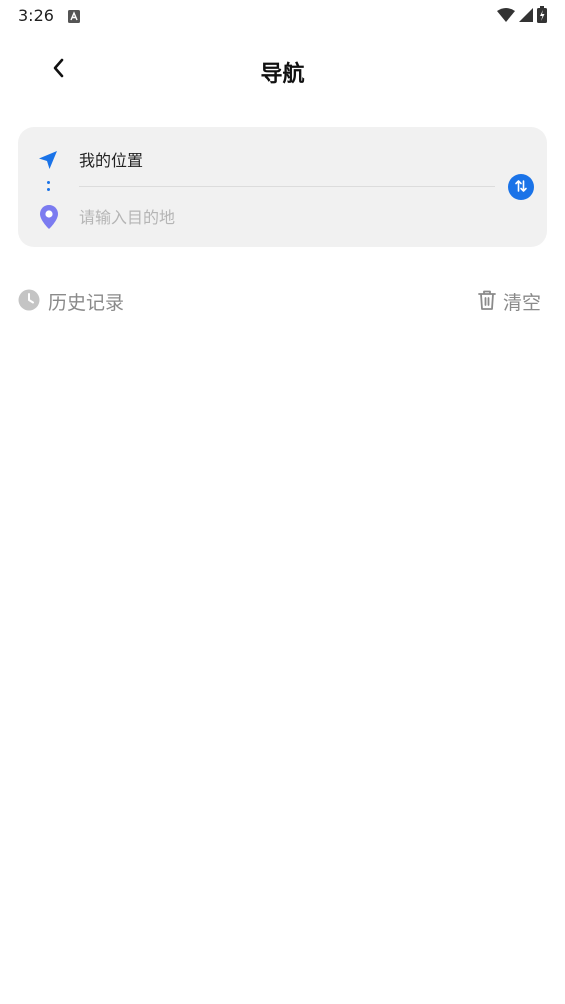 This screenshot has height=1004, width=565. Describe the element at coordinates (49, 217) in the screenshot. I see `location-pin-icon` at that location.